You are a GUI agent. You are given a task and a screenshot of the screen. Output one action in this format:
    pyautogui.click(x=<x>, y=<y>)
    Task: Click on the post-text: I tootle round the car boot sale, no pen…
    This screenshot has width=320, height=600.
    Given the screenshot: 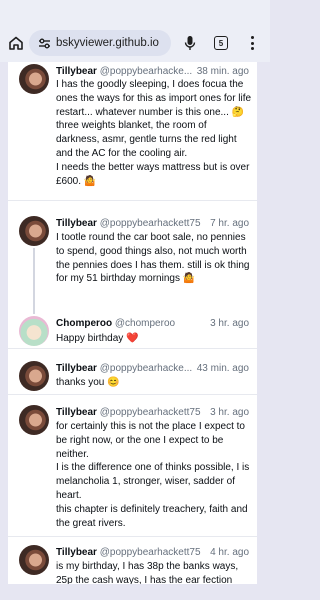 What is the action you would take?
    pyautogui.click(x=153, y=258)
    